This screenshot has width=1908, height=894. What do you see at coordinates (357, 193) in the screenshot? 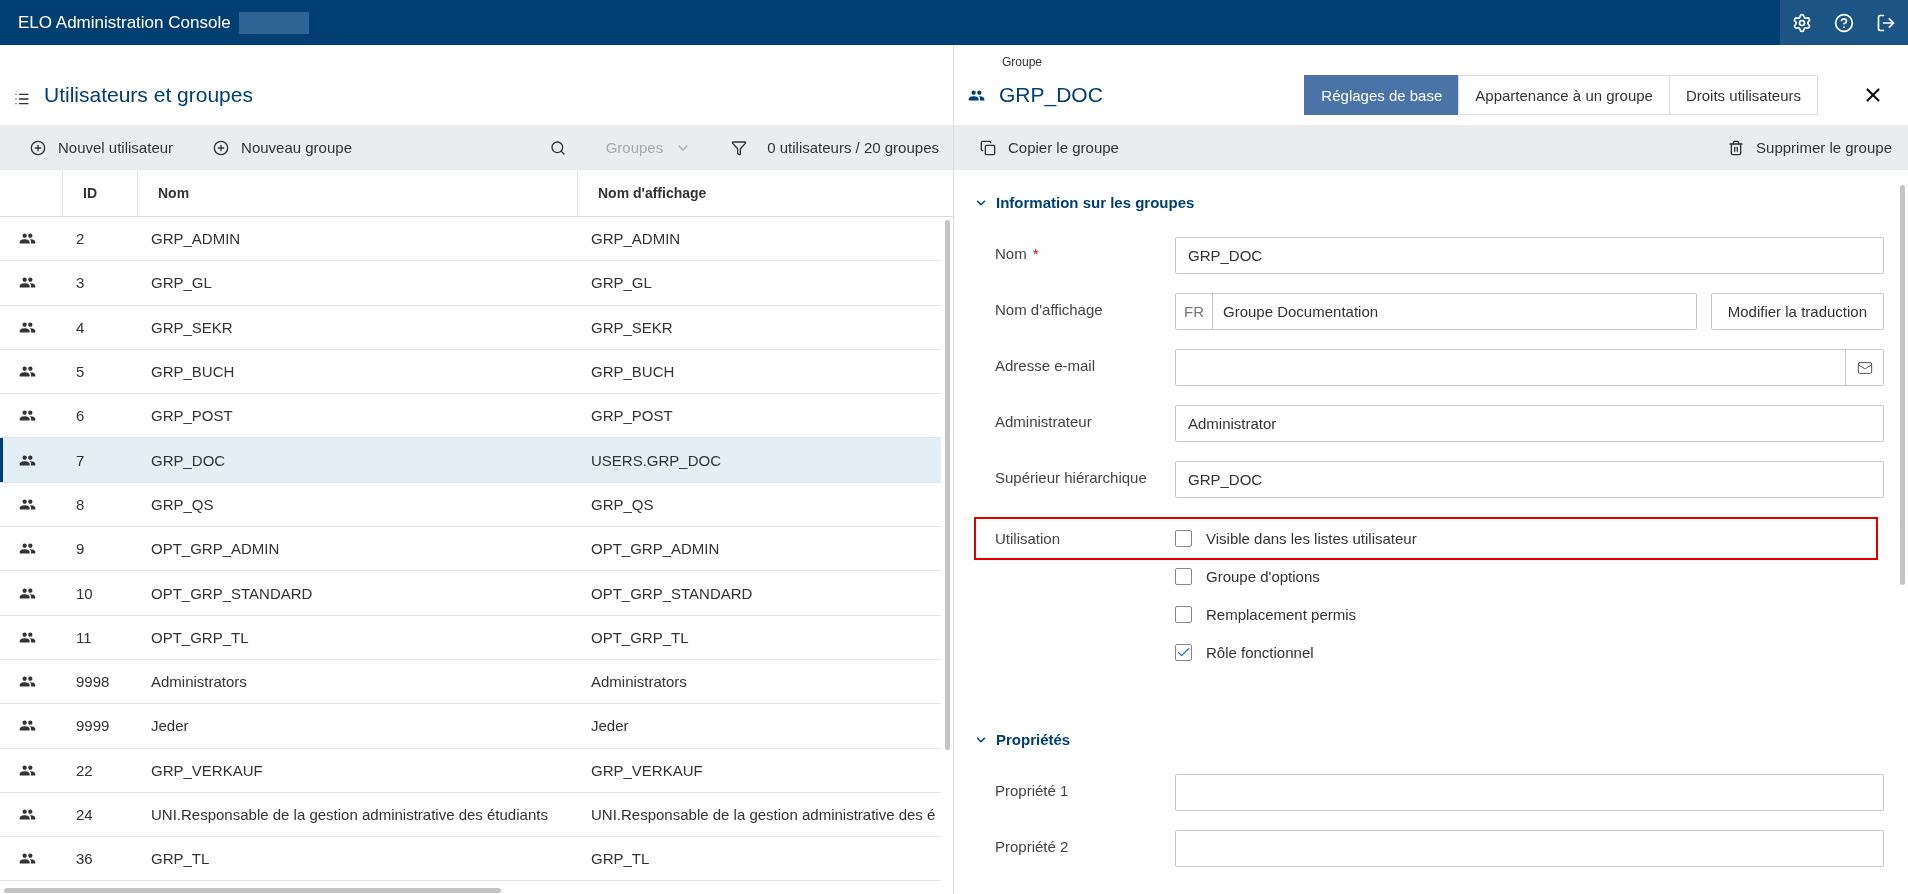
I see `column-header: Nom` at bounding box center [357, 193].